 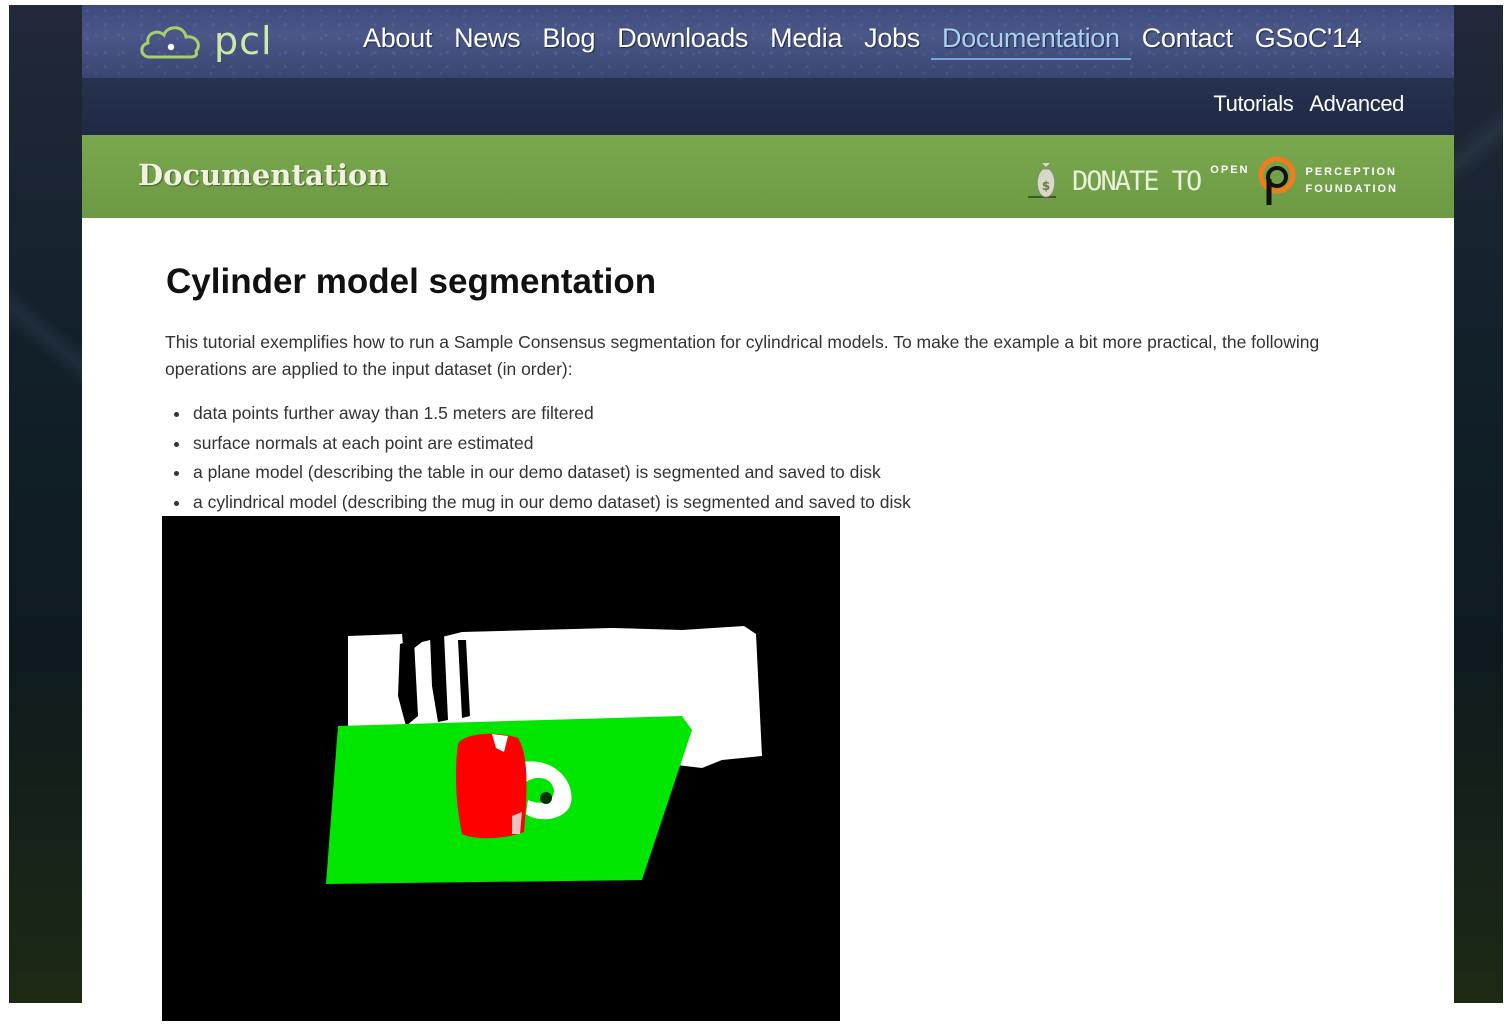 I want to click on nav-blog: Blog, so click(x=568, y=39).